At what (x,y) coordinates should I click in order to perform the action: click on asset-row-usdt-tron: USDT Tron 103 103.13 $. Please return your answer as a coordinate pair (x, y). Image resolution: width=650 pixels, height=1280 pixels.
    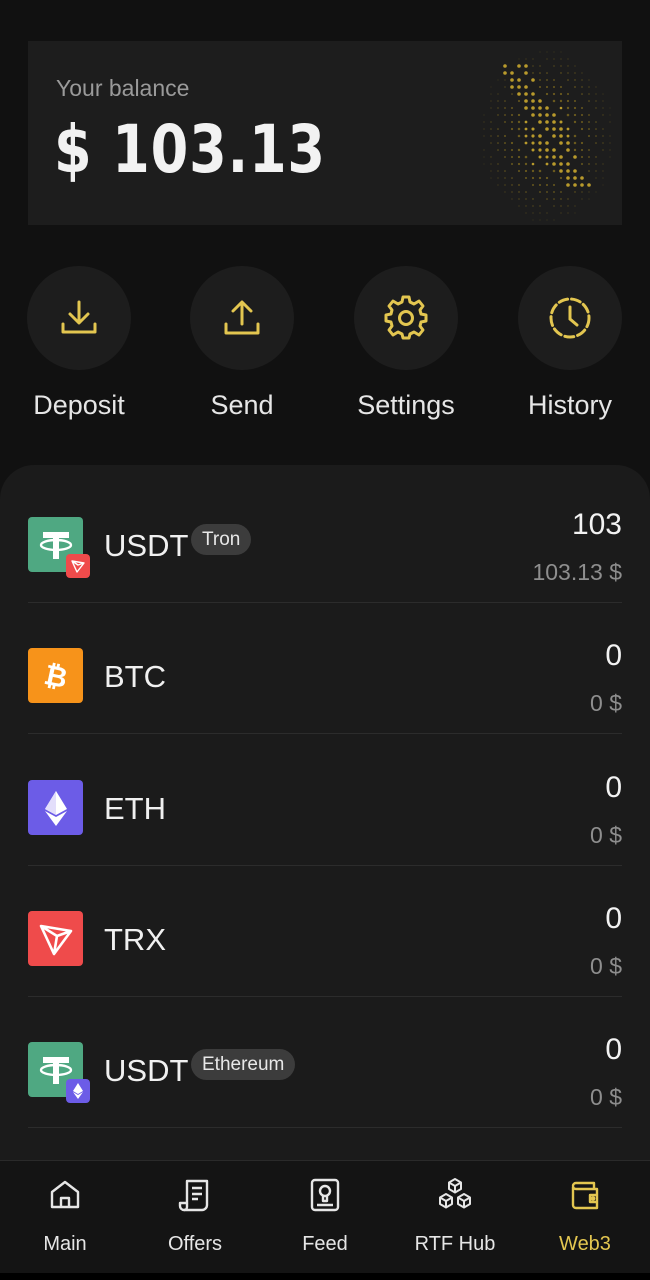
    Looking at the image, I should click on (325, 537).